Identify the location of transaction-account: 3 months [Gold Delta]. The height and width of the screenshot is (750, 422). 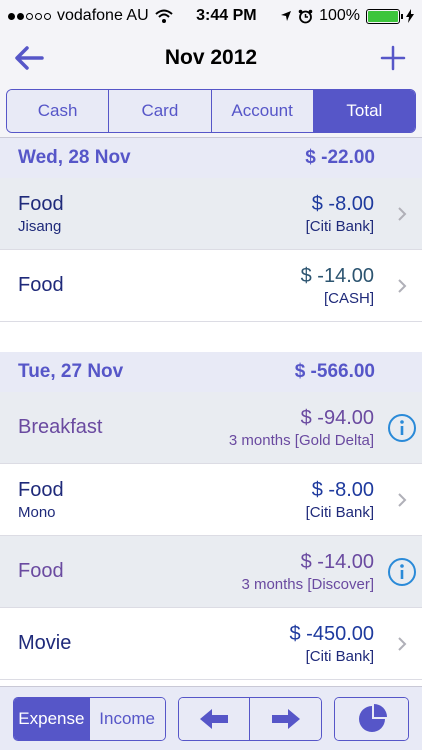
(301, 440).